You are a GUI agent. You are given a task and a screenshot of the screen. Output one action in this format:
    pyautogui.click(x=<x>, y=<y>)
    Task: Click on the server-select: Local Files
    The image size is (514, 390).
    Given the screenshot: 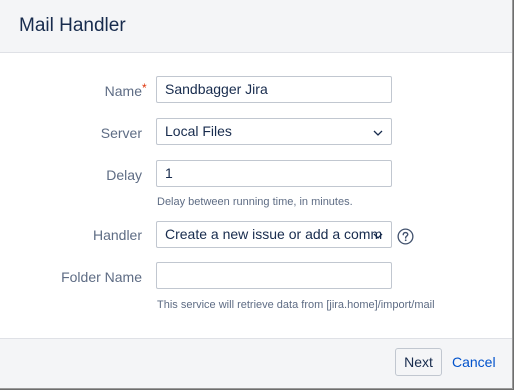 What is the action you would take?
    pyautogui.click(x=274, y=131)
    